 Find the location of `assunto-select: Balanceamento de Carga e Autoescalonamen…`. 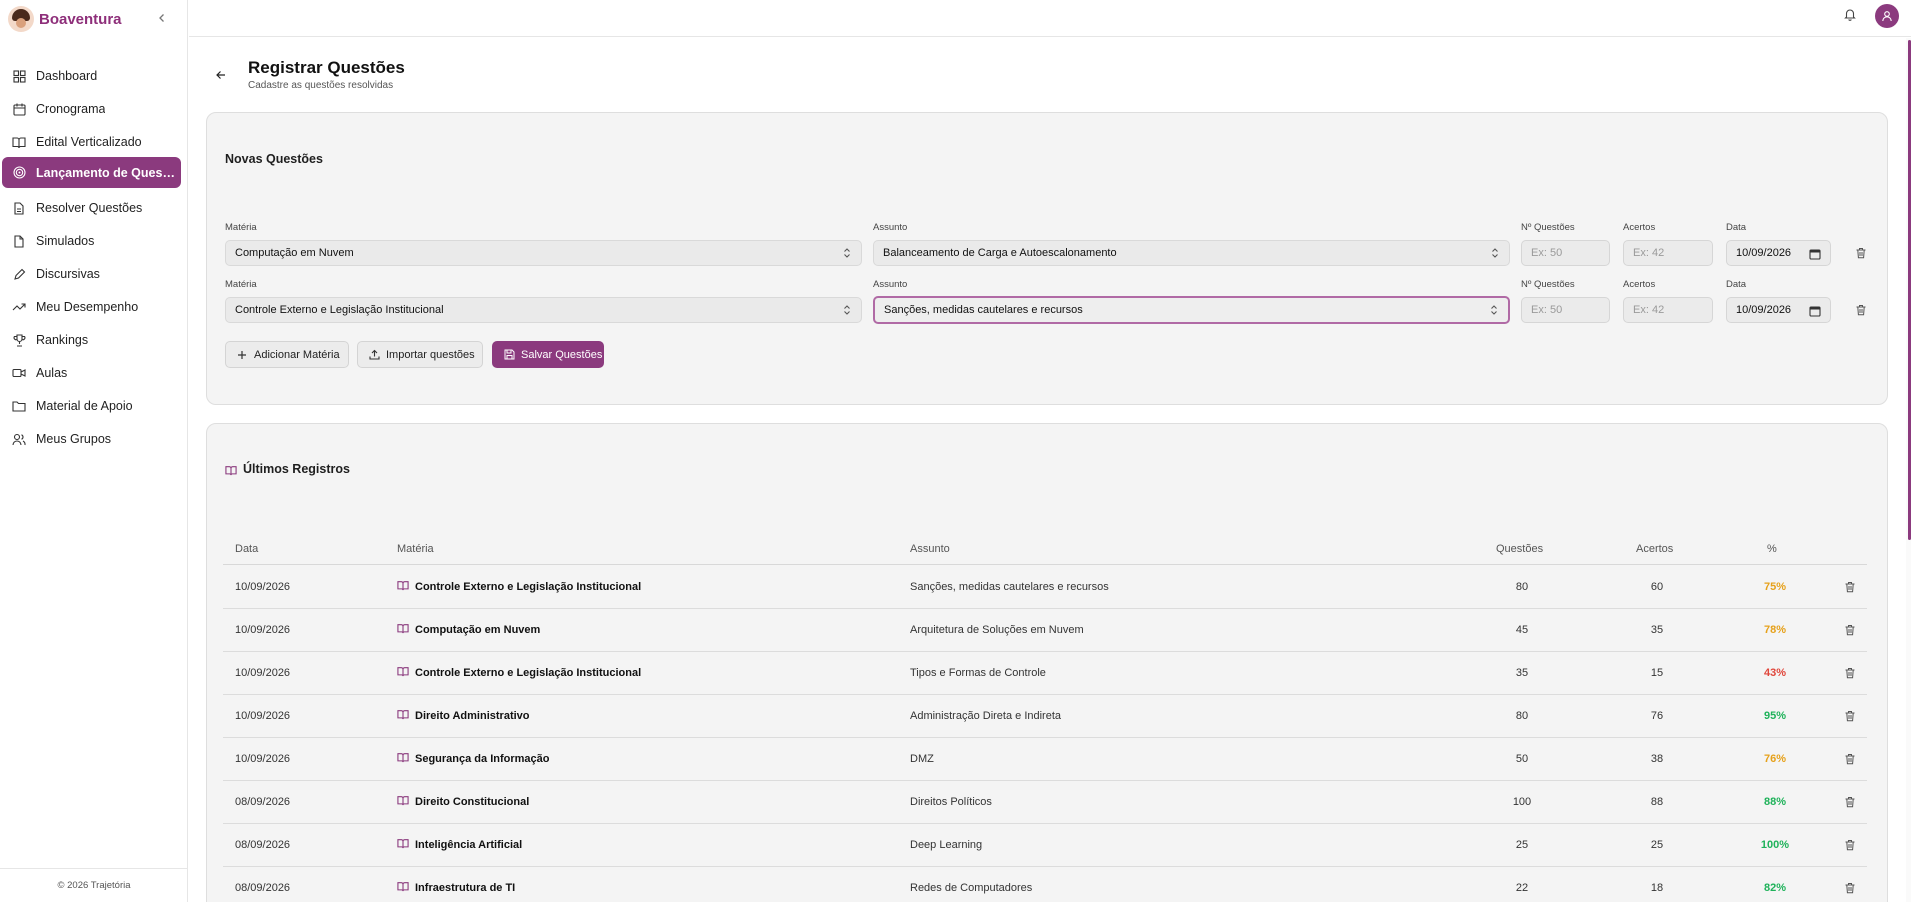

assunto-select: Balanceamento de Carga e Autoescalonamen… is located at coordinates (1191, 253).